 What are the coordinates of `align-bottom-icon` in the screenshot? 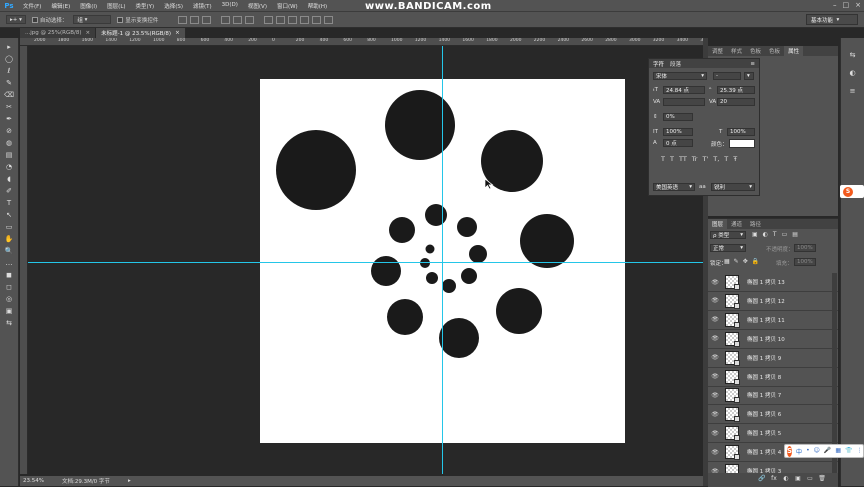 It's located at (207, 19).